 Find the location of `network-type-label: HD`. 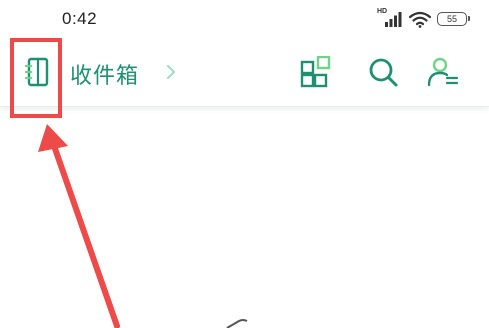

network-type-label: HD is located at coordinates (382, 11).